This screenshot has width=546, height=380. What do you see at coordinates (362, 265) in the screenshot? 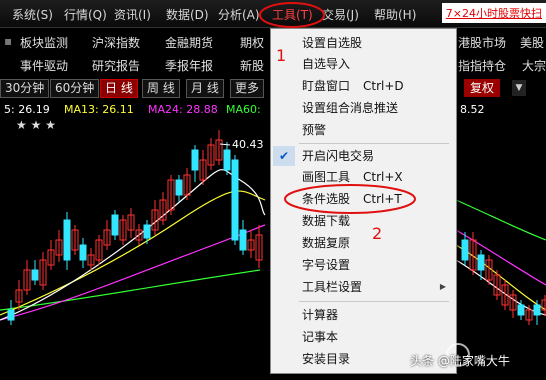
I see `menu-item-font-size: 字号设置` at bounding box center [362, 265].